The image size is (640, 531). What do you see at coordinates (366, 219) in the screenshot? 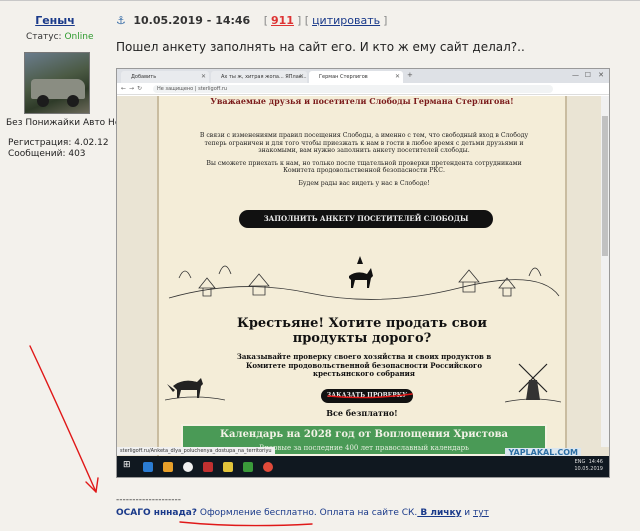
I see `fill-form-button: ЗАПОЛНИТЬ АНКЕТУ ПОСЕТИТЕЛЕЙ СЛОБОДЫ` at bounding box center [366, 219].